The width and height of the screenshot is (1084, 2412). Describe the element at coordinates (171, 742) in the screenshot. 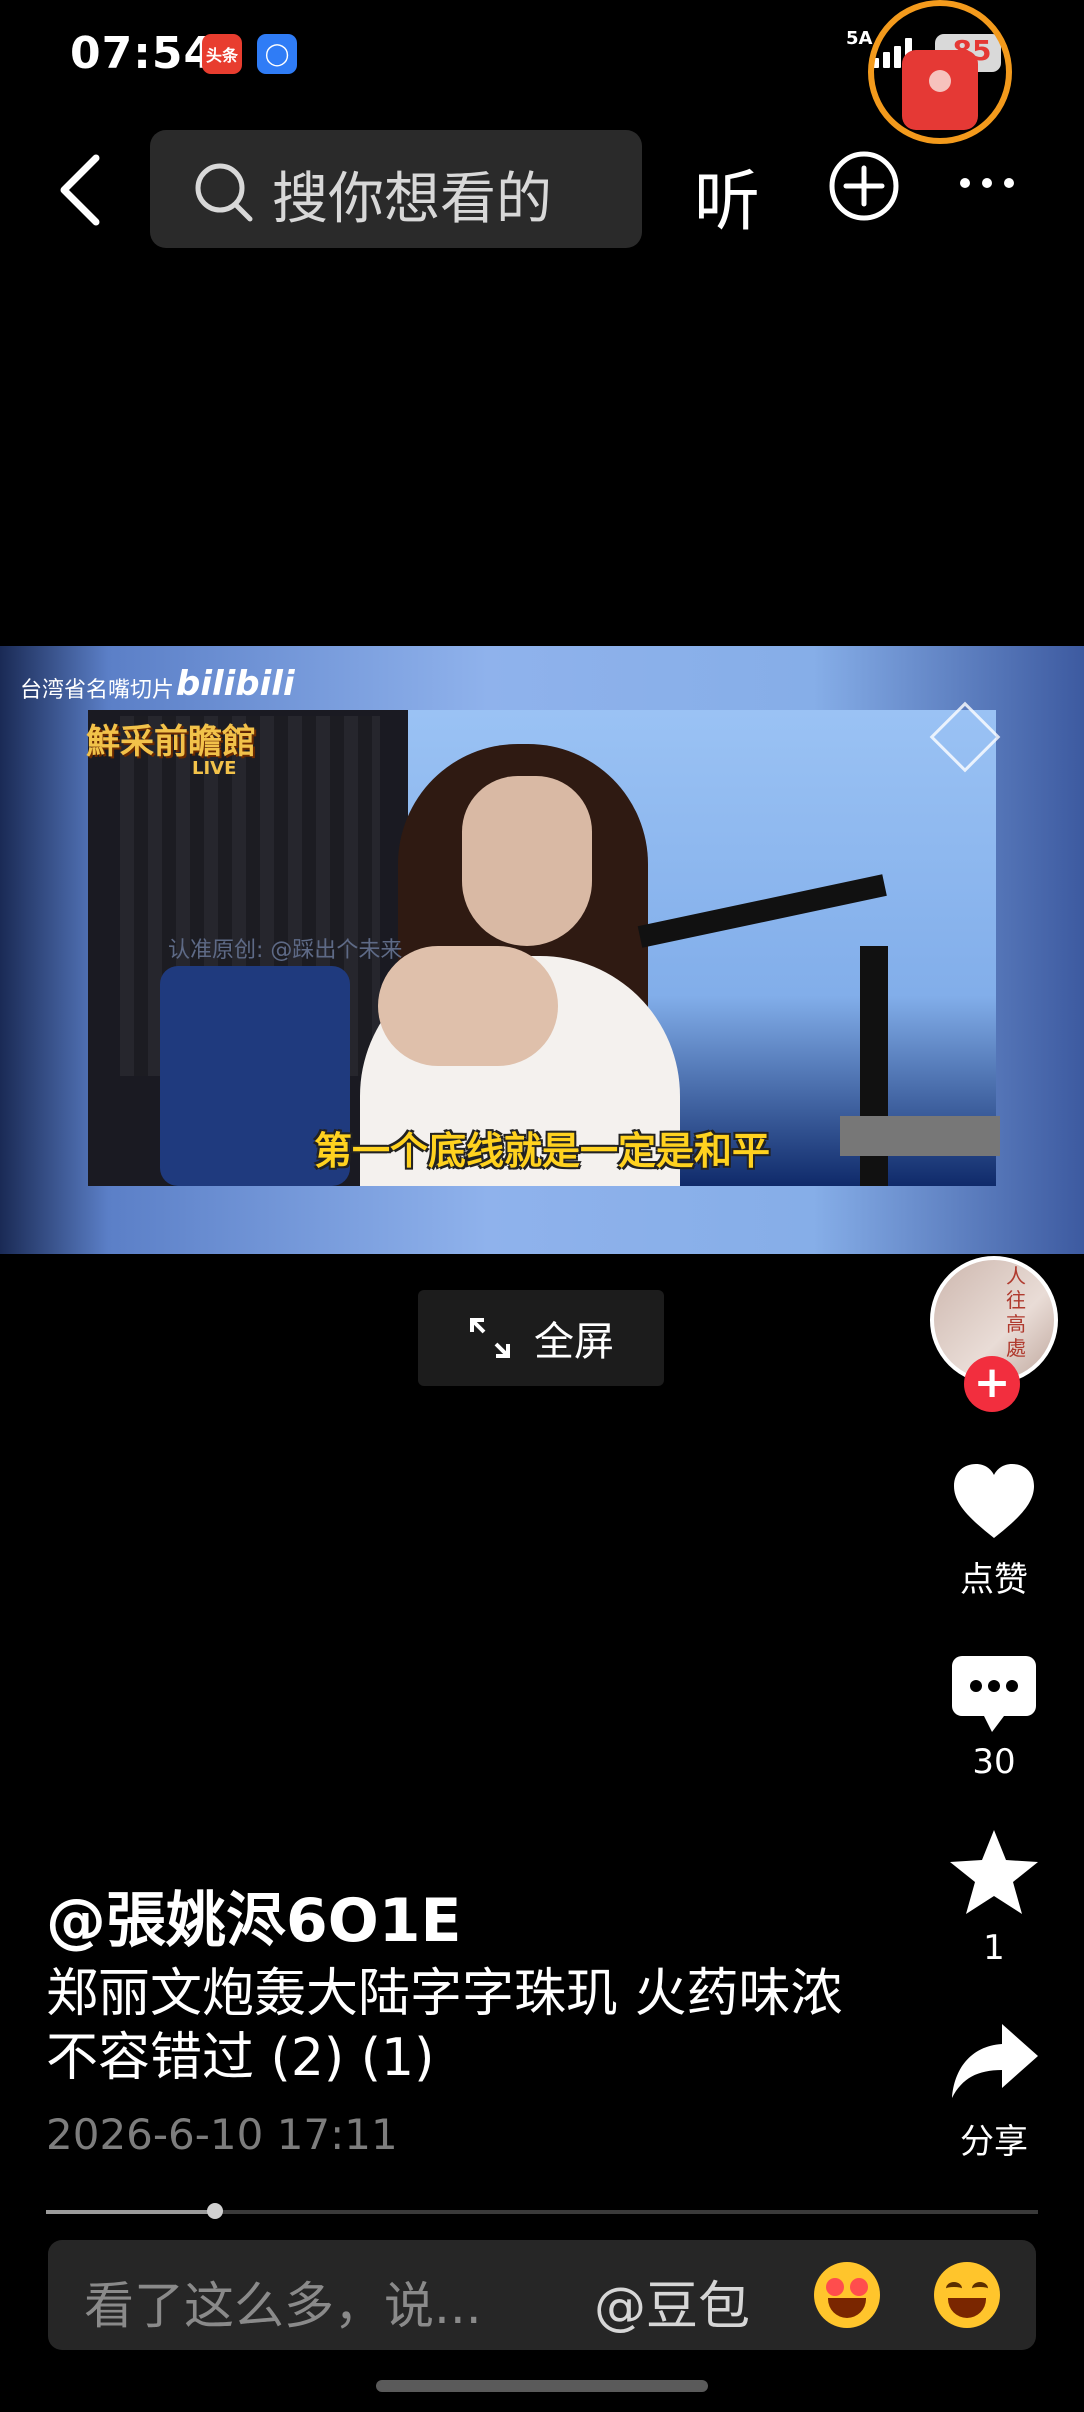

I see `show-logo: 鮮采前瞻館` at that location.